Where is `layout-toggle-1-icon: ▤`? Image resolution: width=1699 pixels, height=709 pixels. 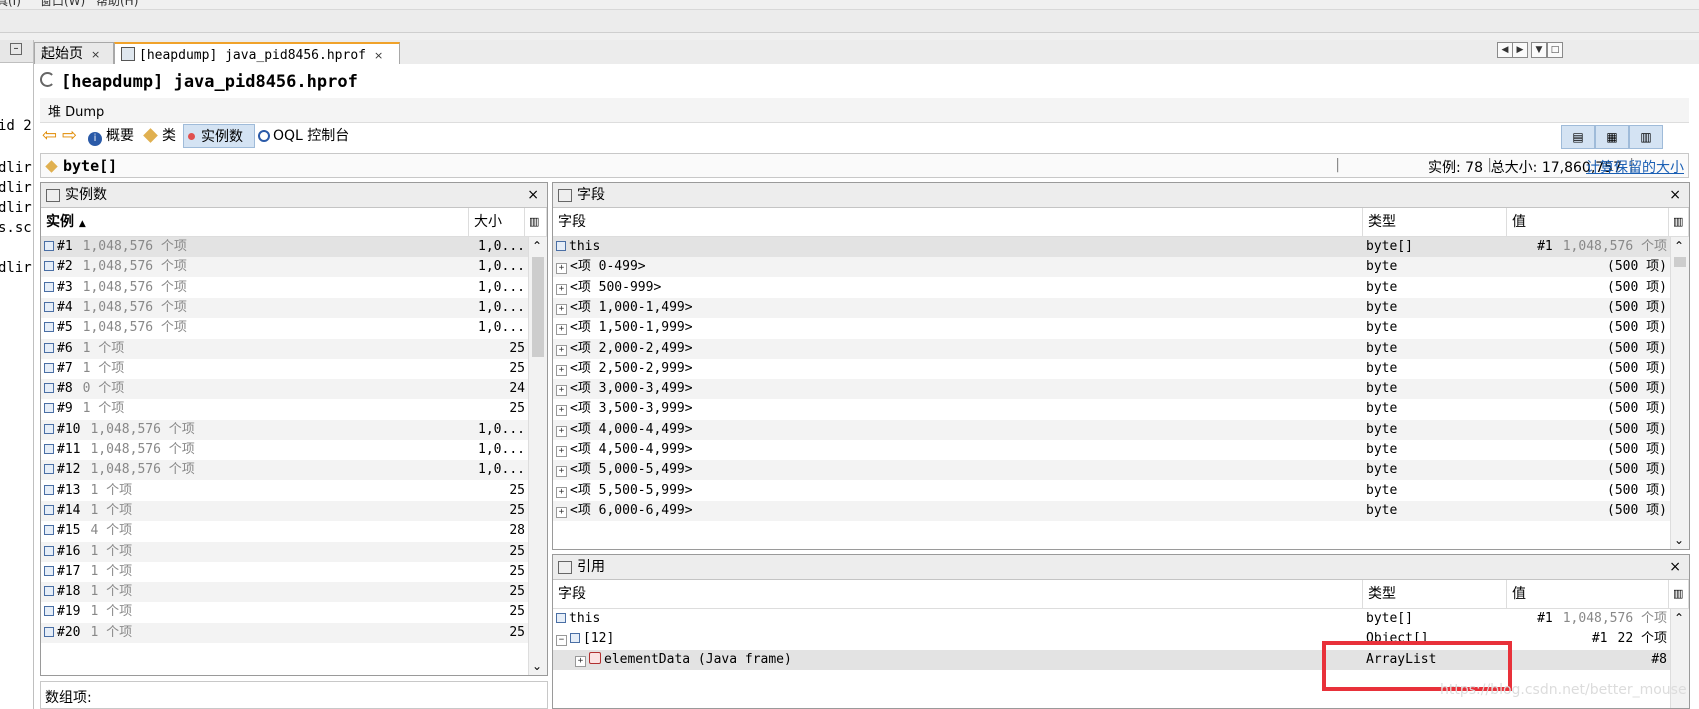 layout-toggle-1-icon: ▤ is located at coordinates (1578, 137).